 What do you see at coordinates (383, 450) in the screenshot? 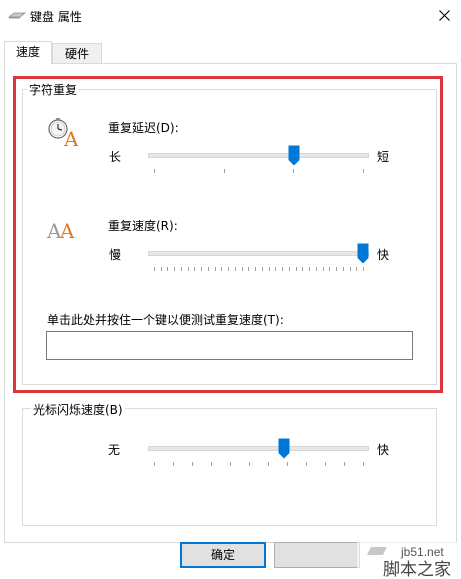
I see `cursor-blink-max-label: 快` at bounding box center [383, 450].